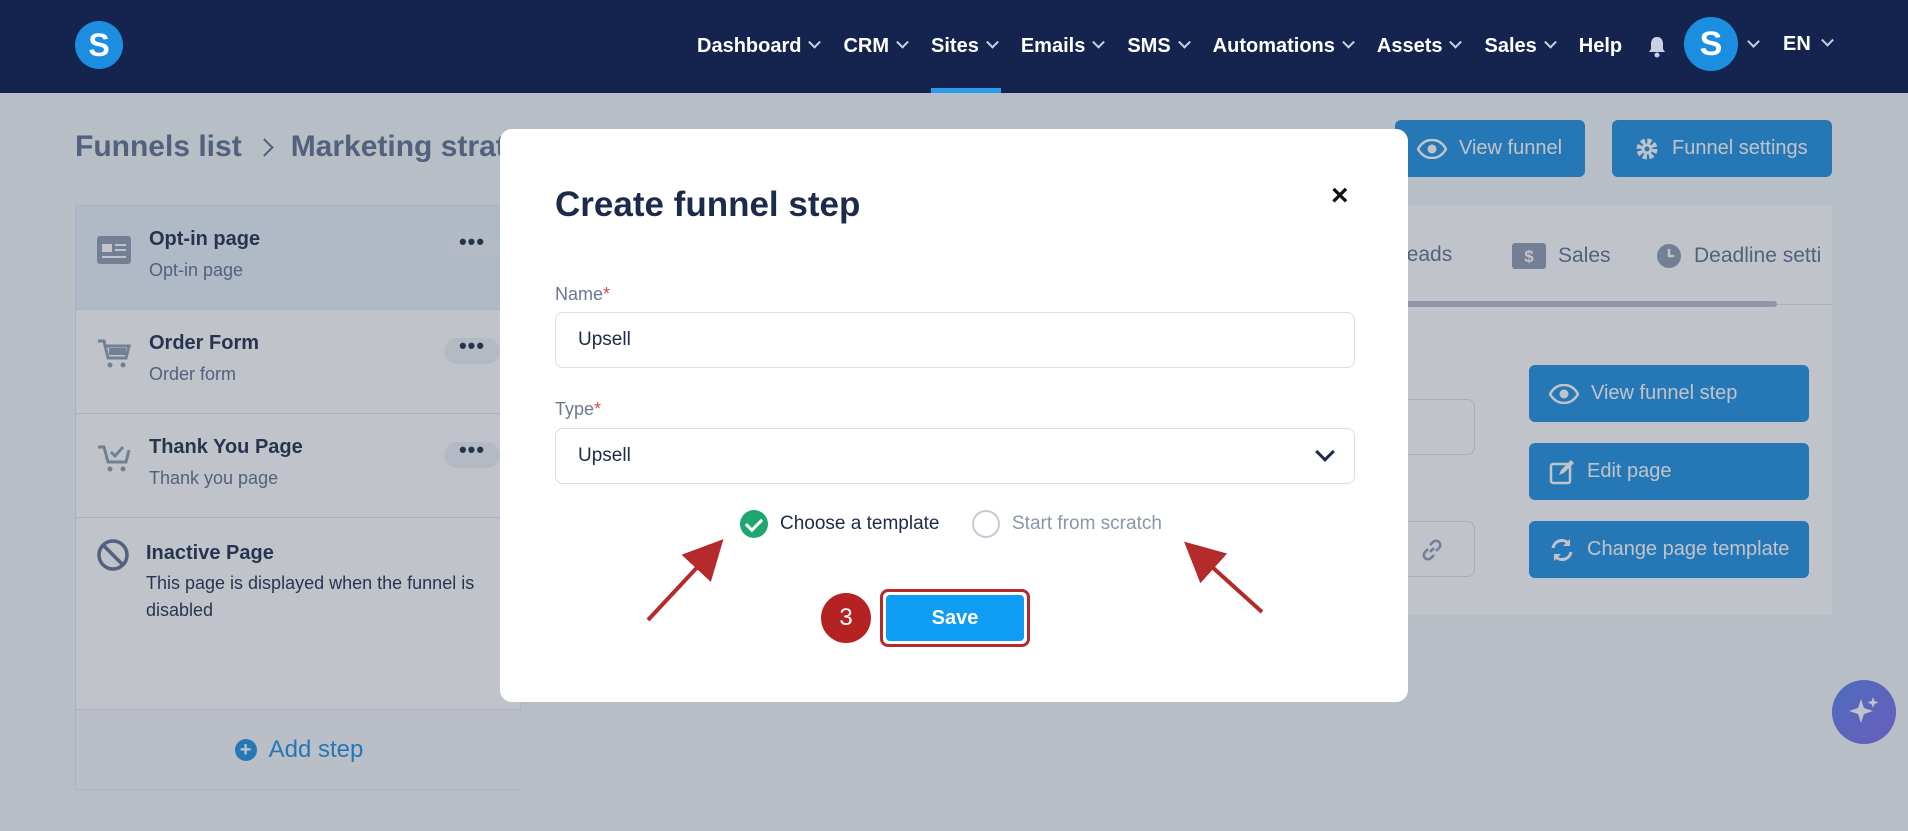 The height and width of the screenshot is (831, 1908). What do you see at coordinates (1797, 44) in the screenshot?
I see `language-label: EN` at bounding box center [1797, 44].